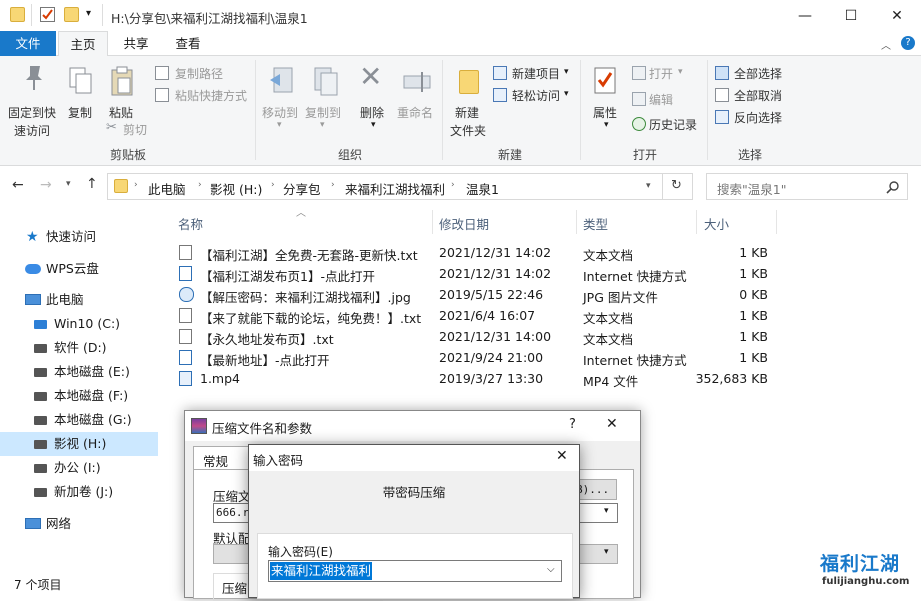  I want to click on internet-shortcut-icon, so click(185, 357).